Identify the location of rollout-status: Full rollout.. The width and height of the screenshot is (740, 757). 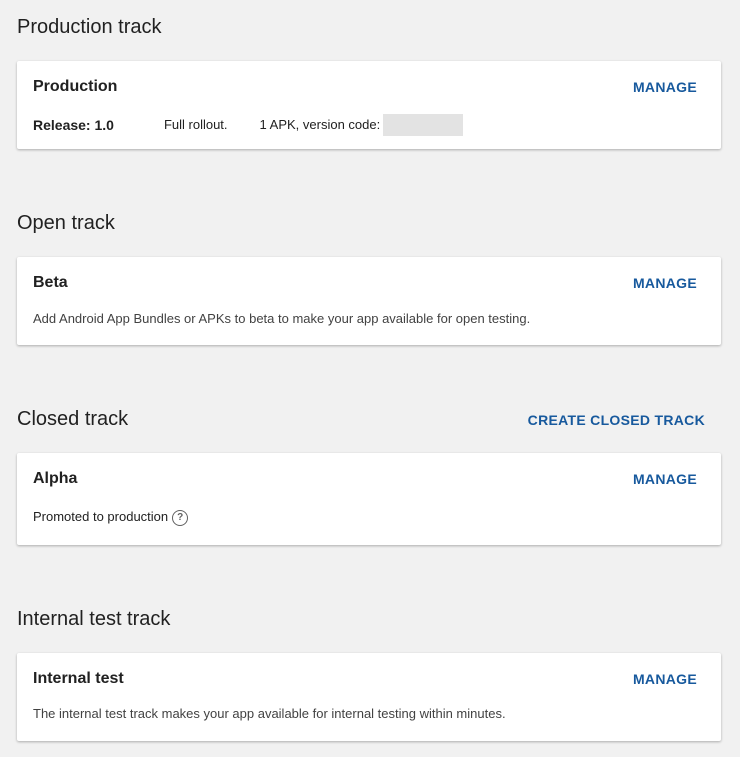
(195, 124).